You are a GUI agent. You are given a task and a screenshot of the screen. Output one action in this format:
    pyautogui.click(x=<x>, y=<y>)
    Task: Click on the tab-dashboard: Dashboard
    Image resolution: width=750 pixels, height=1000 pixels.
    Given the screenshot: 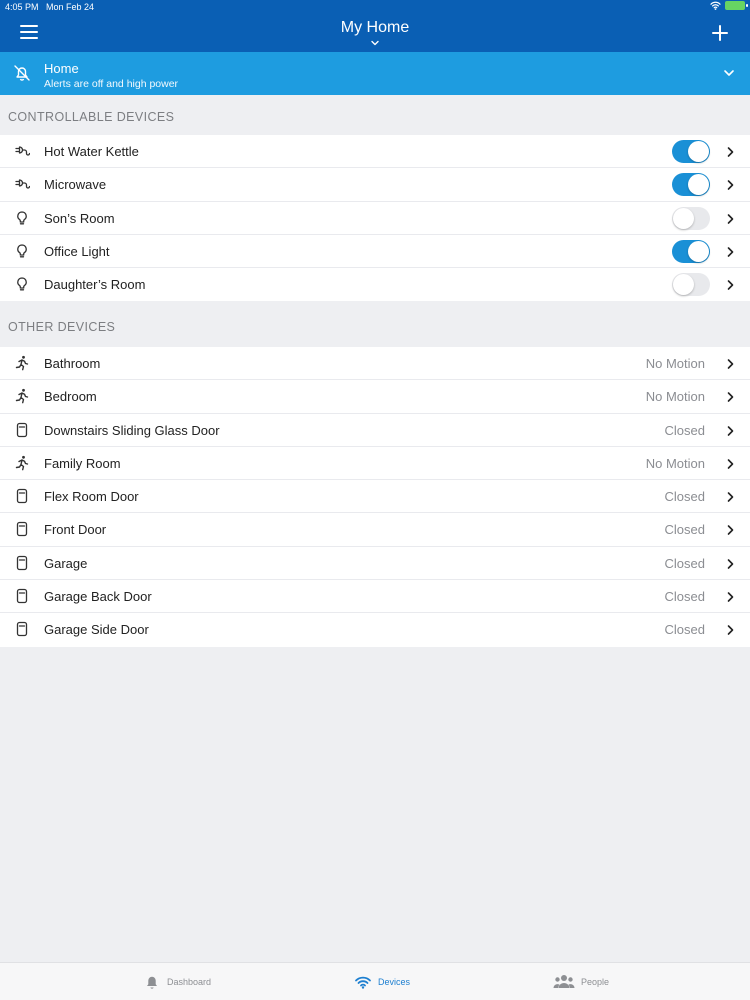 What is the action you would take?
    pyautogui.click(x=177, y=981)
    